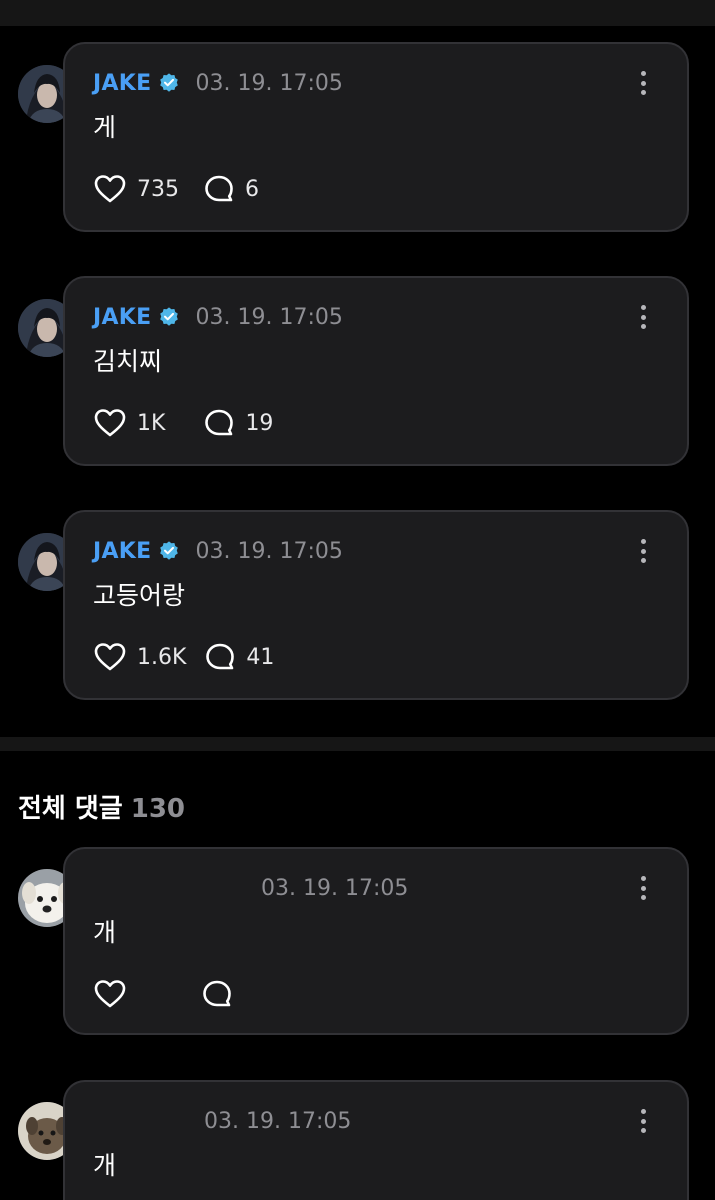 The height and width of the screenshot is (1200, 715). What do you see at coordinates (238, 423) in the screenshot?
I see `comment-button: 19` at bounding box center [238, 423].